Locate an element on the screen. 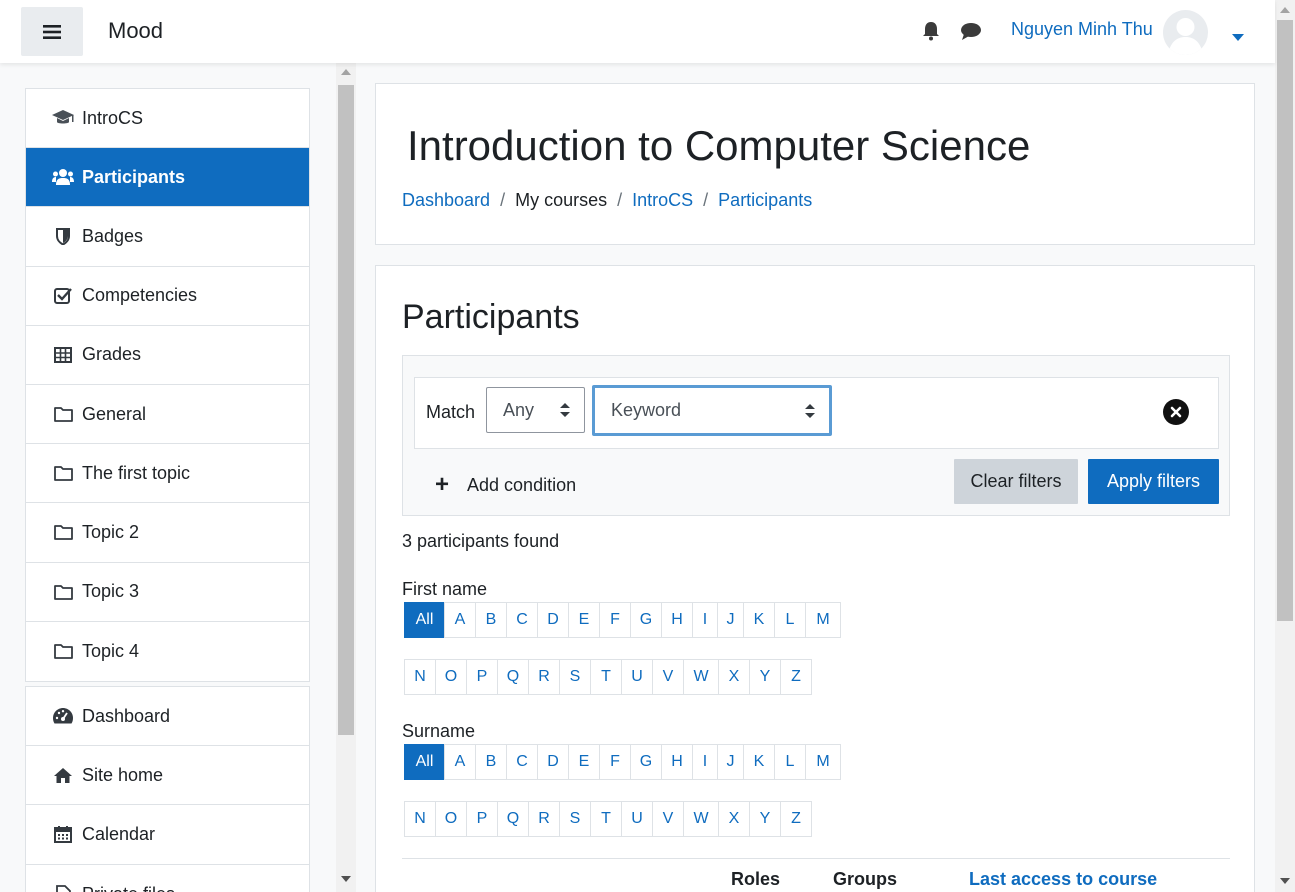  surname-letter-f: F is located at coordinates (615, 762).